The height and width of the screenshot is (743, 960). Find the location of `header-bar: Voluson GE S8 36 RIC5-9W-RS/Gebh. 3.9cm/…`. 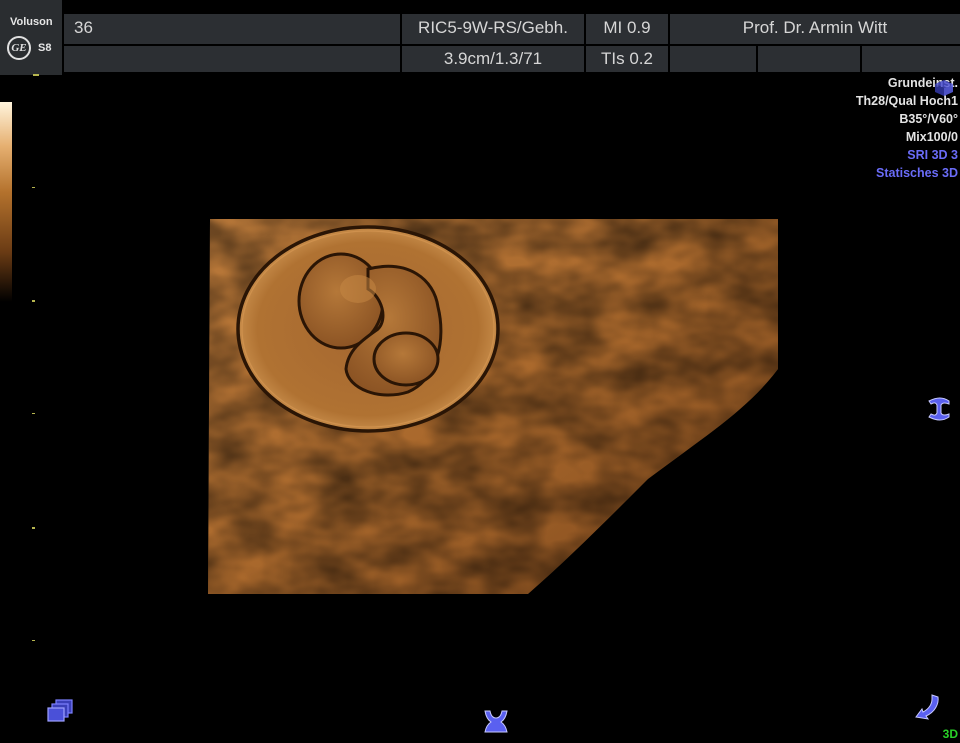

header-bar: Voluson GE S8 36 RIC5-9W-RS/Gebh. 3.9cm/… is located at coordinates (480, 37).